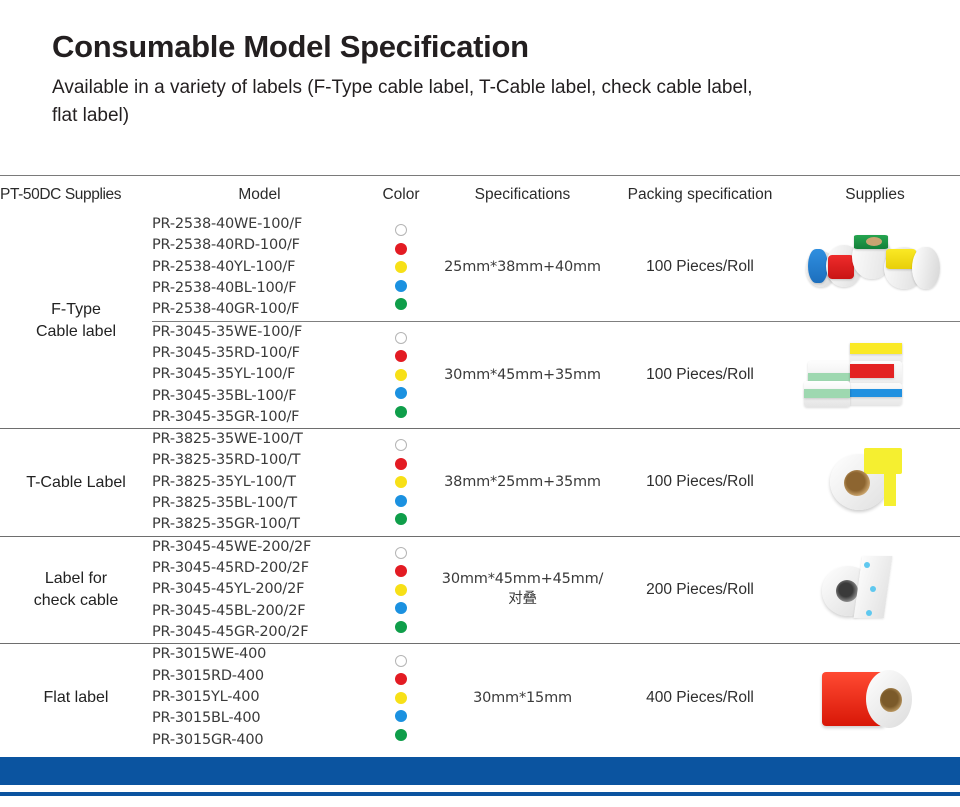  I want to click on model-code: PR-3015YL-400, so click(206, 696).